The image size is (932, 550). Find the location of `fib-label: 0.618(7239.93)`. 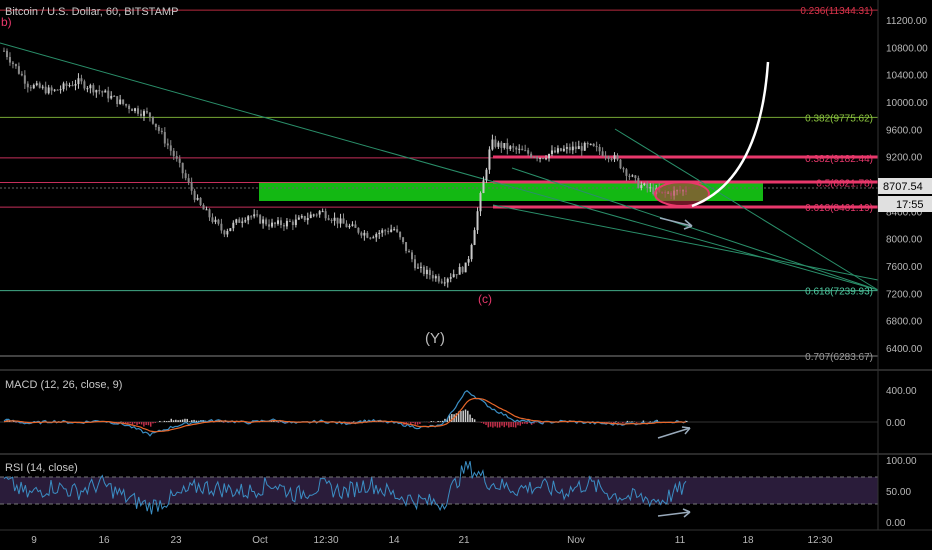

fib-label: 0.618(7239.93) is located at coordinates (839, 292).